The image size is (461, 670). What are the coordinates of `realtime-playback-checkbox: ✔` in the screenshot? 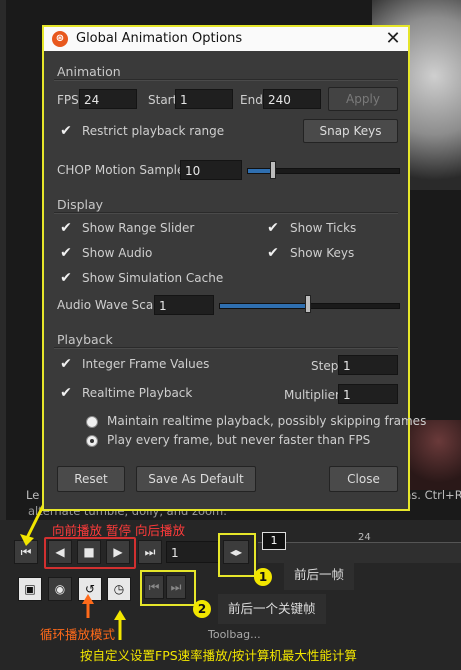 It's located at (66, 393).